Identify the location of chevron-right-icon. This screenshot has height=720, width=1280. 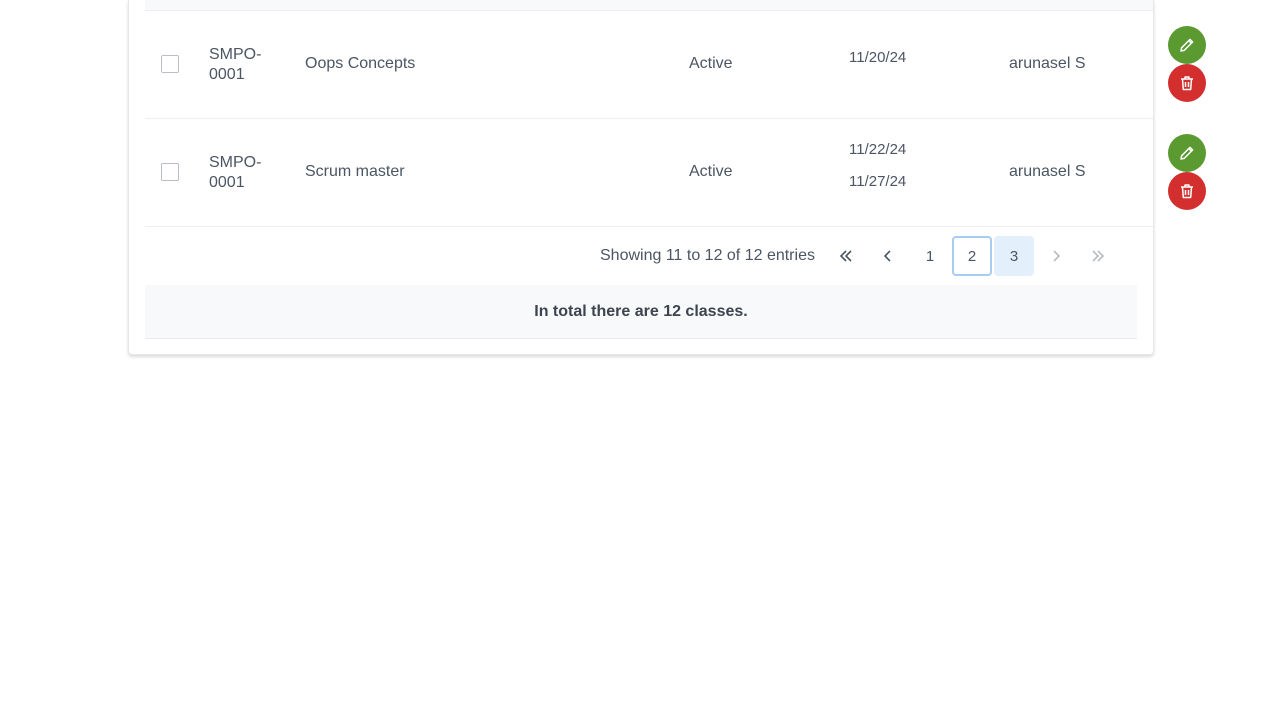
(1057, 256).